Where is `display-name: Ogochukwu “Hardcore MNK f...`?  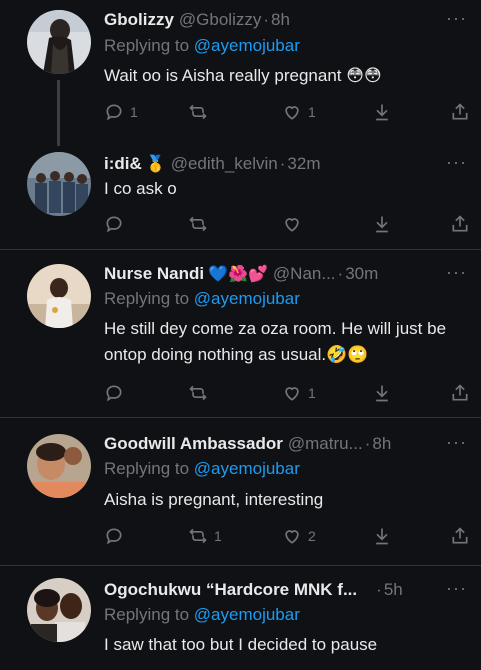 display-name: Ogochukwu “Hardcore MNK f... is located at coordinates (230, 590).